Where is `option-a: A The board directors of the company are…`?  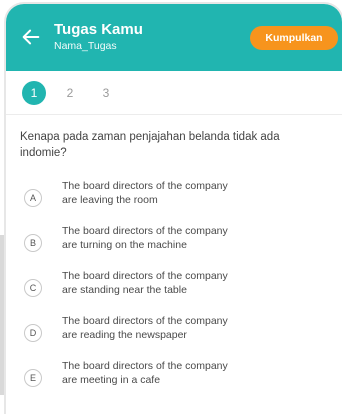
option-a: A The board directors of the company are… is located at coordinates (183, 201).